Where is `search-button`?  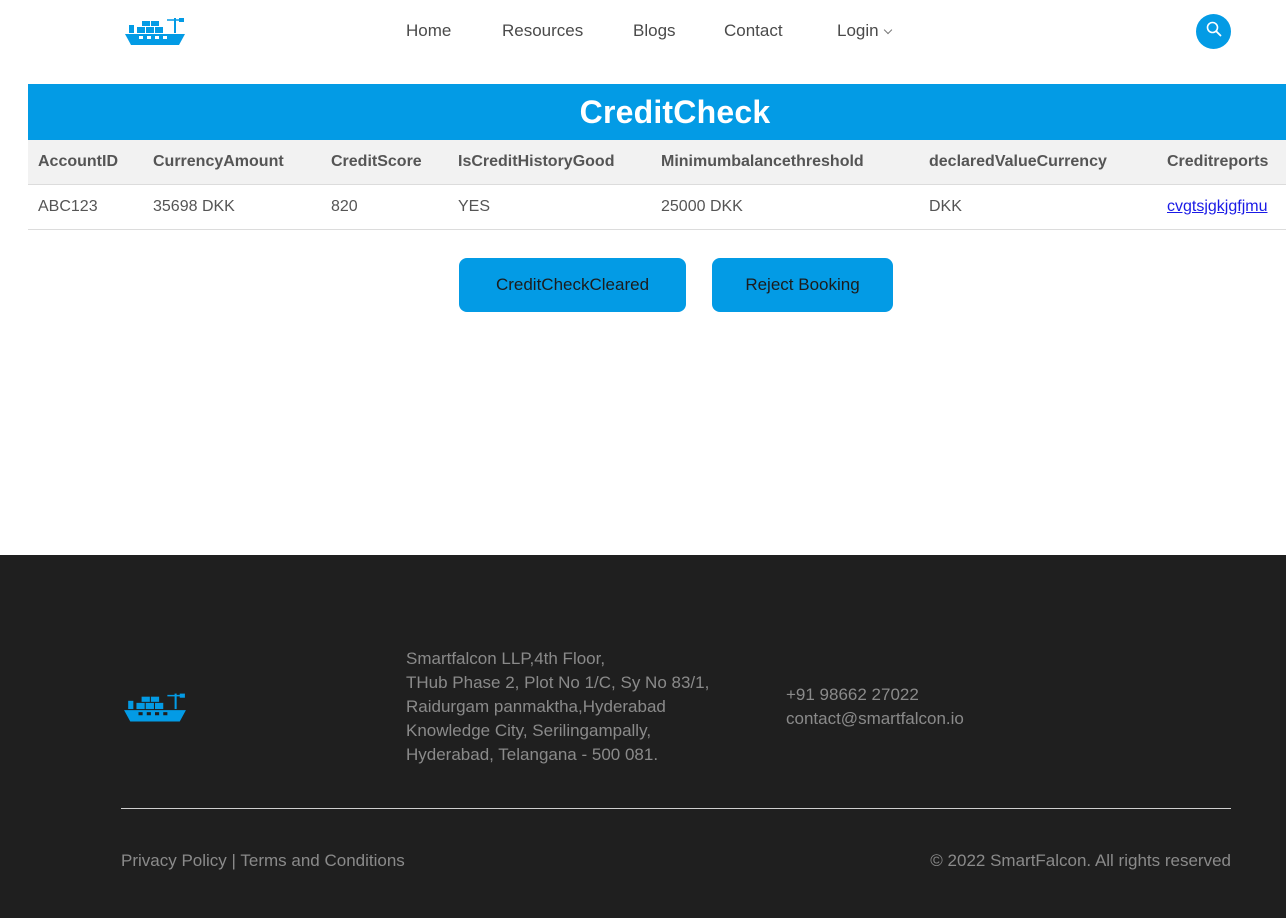 search-button is located at coordinates (1213, 31).